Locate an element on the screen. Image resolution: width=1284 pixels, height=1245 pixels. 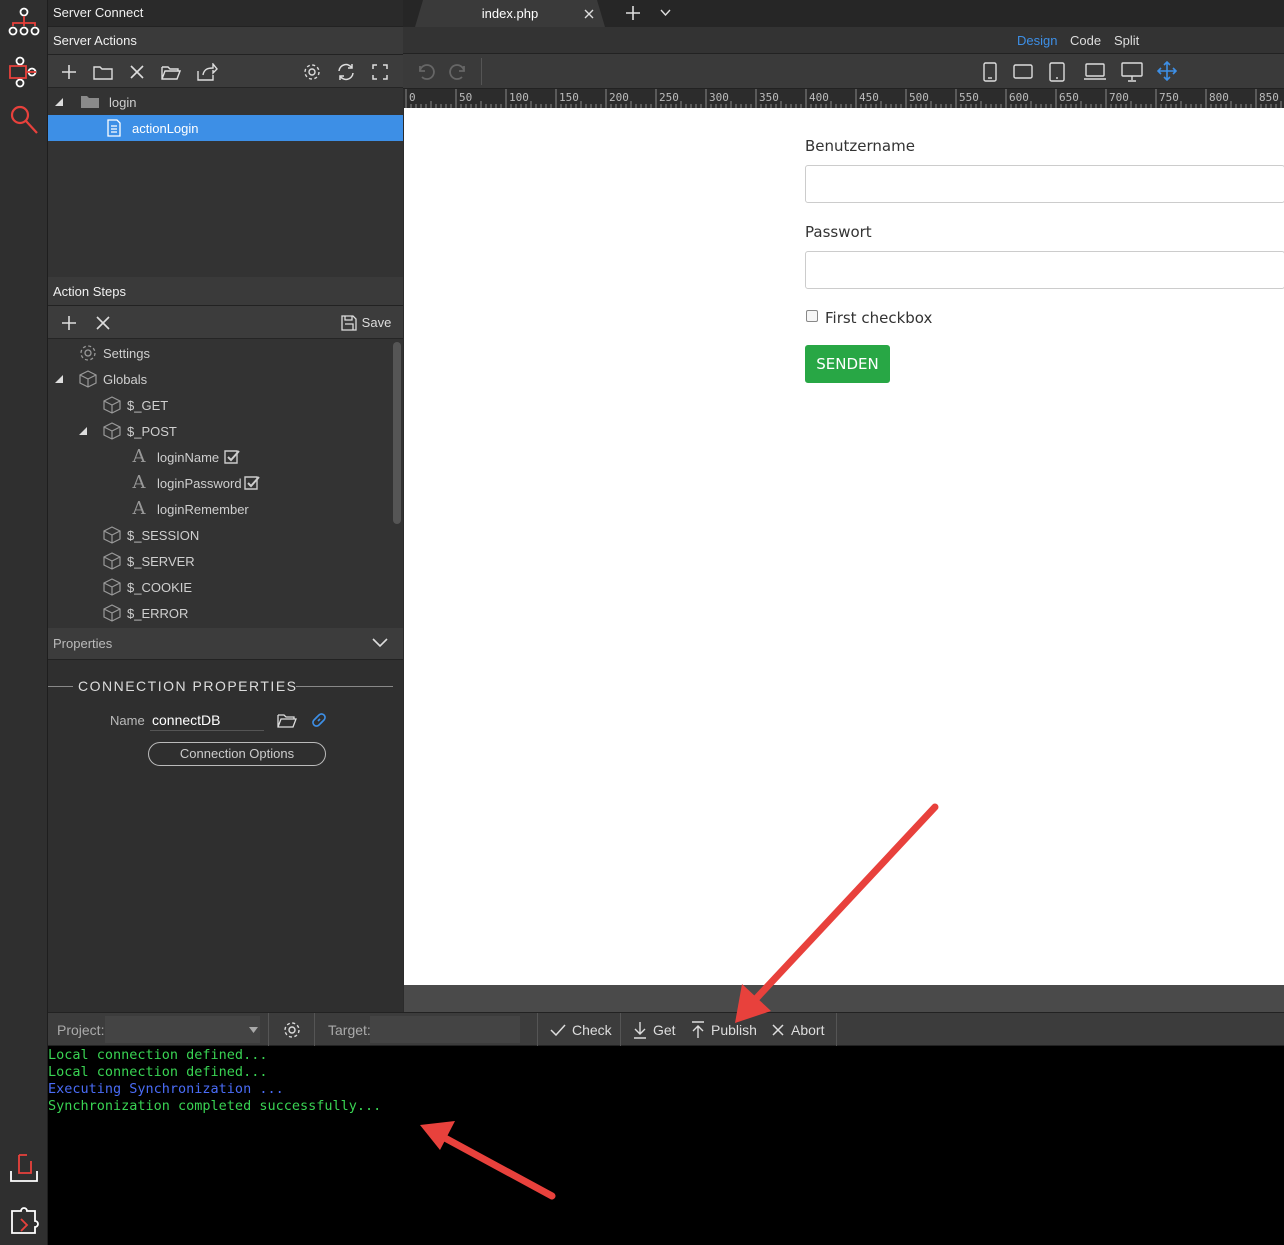
puzzle-icon is located at coordinates (24, 1219).